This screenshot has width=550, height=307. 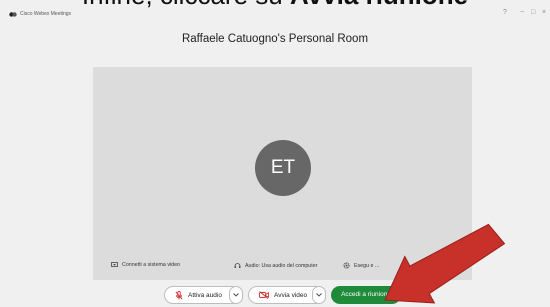 I want to click on caption-text: Infine, cliccare su, so click(x=186, y=5).